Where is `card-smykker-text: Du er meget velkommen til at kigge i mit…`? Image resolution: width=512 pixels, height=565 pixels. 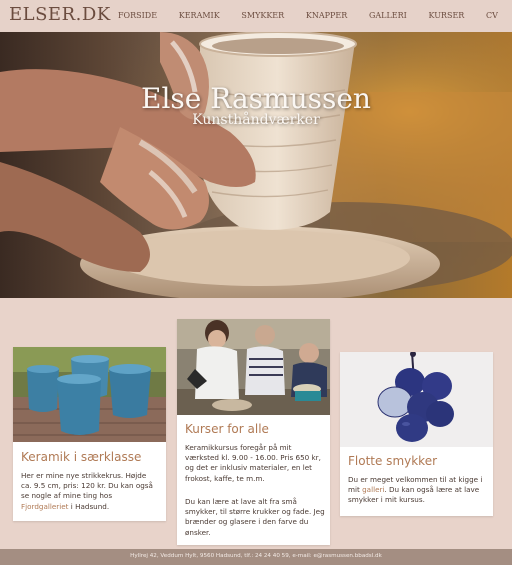
card-smykker-text: Du er meget velkommen til at kigge i mit… is located at coordinates (418, 490).